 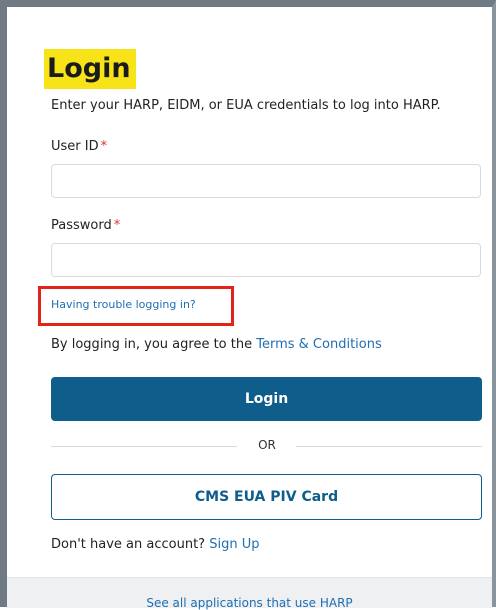 I want to click on see-all-applications-link: See all applications that use HARP, so click(x=249, y=603).